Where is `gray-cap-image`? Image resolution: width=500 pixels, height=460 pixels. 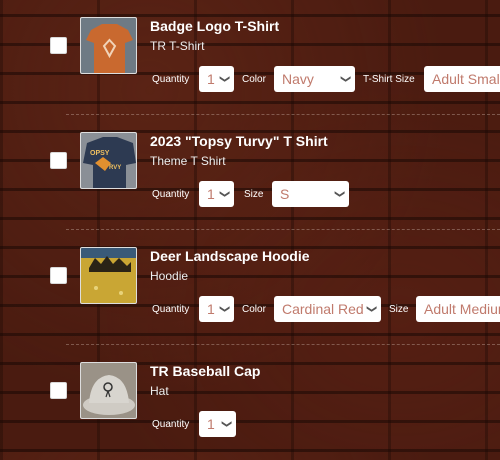
gray-cap-image is located at coordinates (108, 390).